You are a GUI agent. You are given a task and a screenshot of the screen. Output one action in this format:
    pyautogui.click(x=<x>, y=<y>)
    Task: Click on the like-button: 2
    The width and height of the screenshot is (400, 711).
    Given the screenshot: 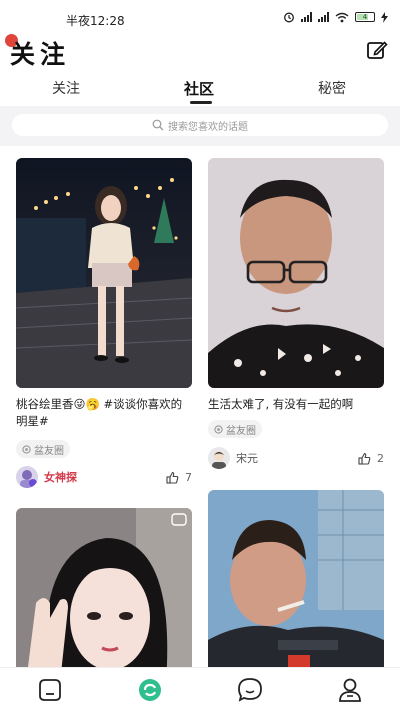 What is the action you would take?
    pyautogui.click(x=371, y=458)
    